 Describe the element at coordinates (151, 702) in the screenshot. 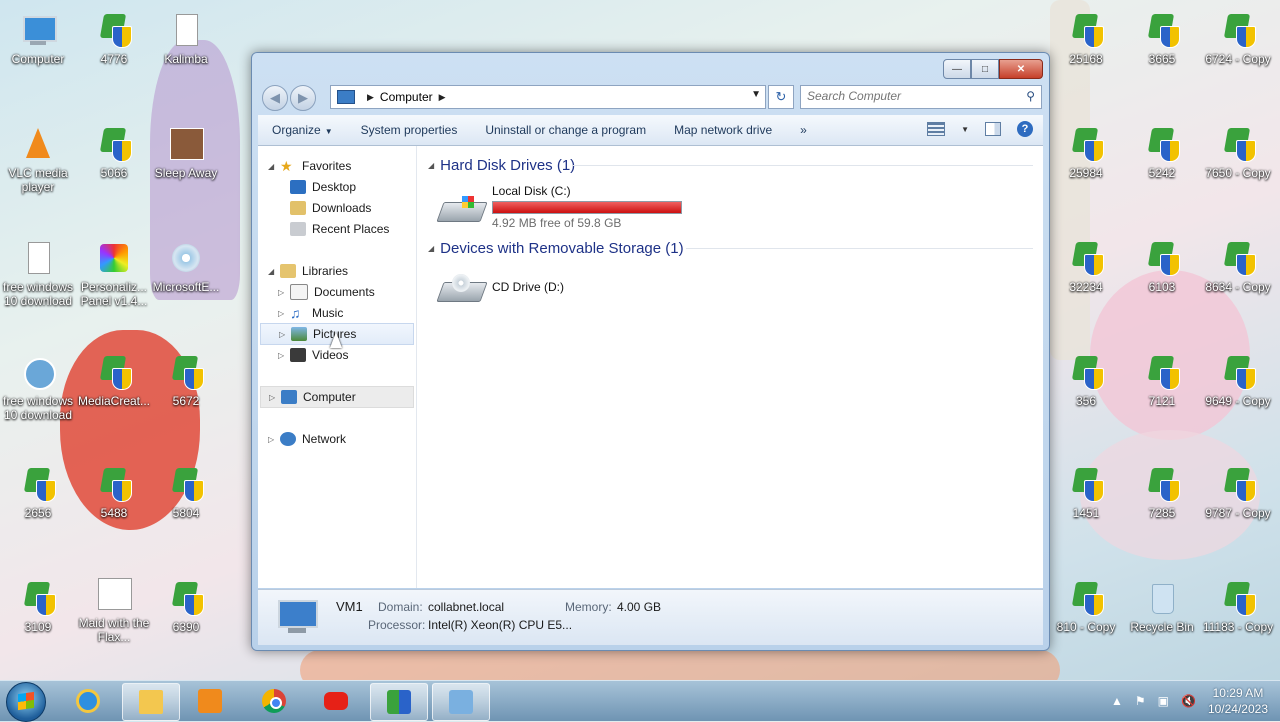

I see `taskbar-windows-explorer` at that location.